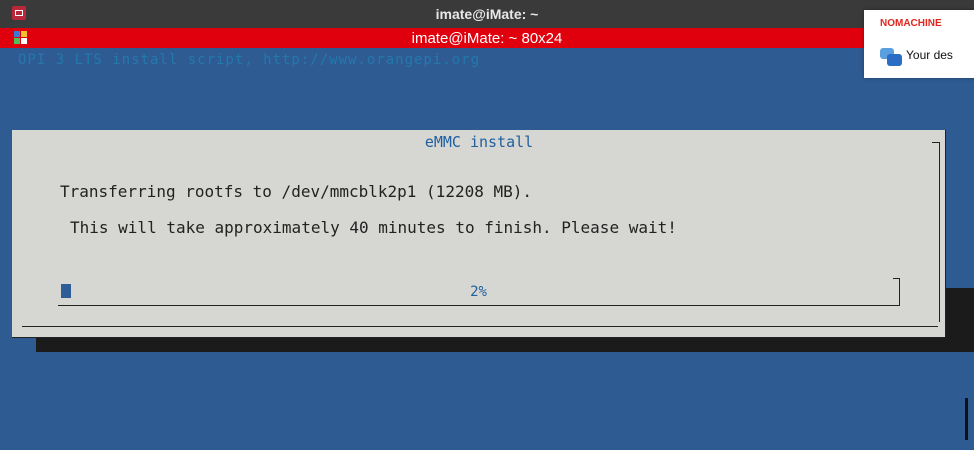 The width and height of the screenshot is (974, 450). What do you see at coordinates (919, 44) in the screenshot?
I see `nomachine-notification: NOMACHINE Your des` at bounding box center [919, 44].